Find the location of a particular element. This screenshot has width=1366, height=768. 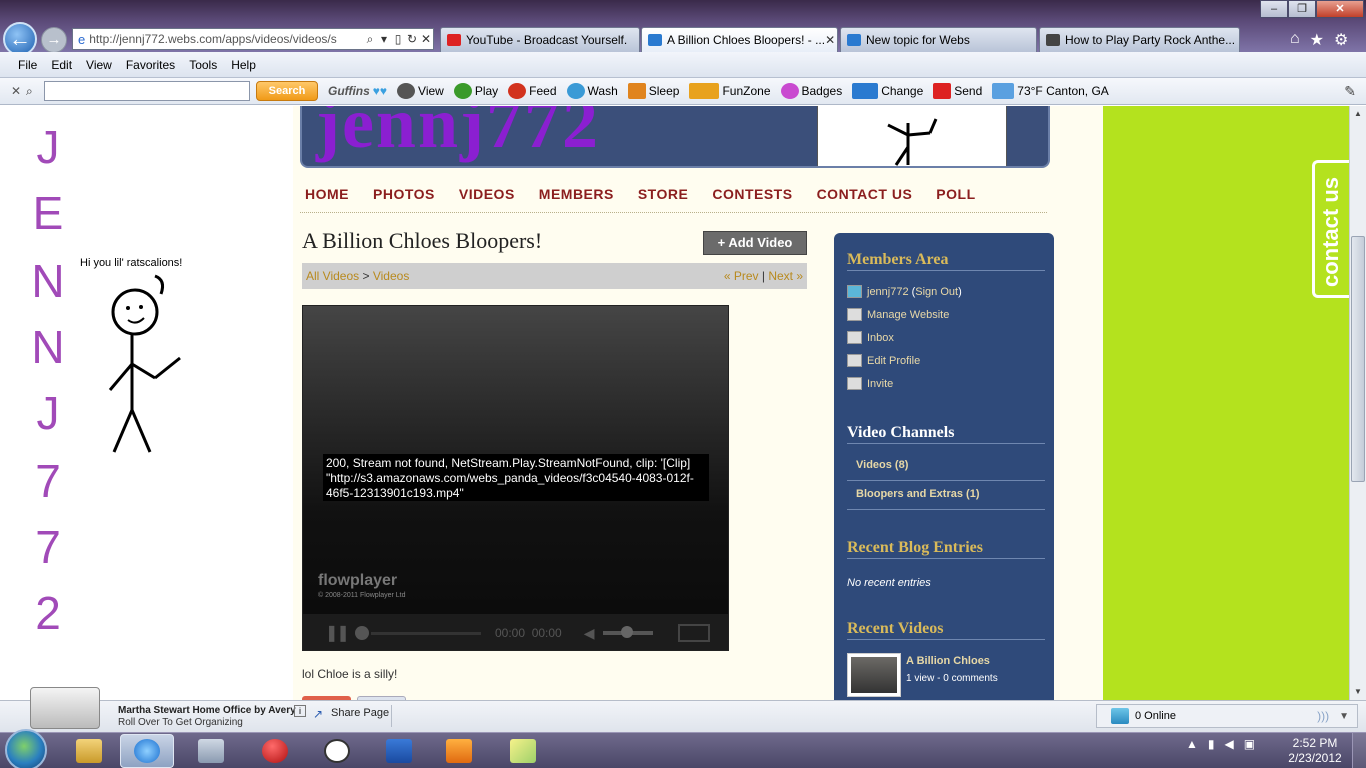

channel-videos-link: Videos (8) is located at coordinates (882, 465).